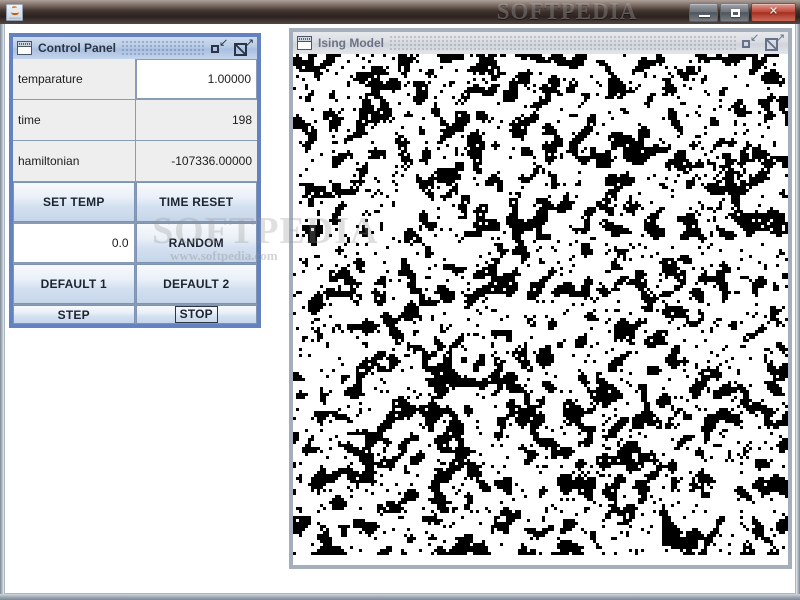 This screenshot has height=600, width=800. What do you see at coordinates (400, 12) in the screenshot?
I see `window-titlebar: SOFTPEDIA ✕` at bounding box center [400, 12].